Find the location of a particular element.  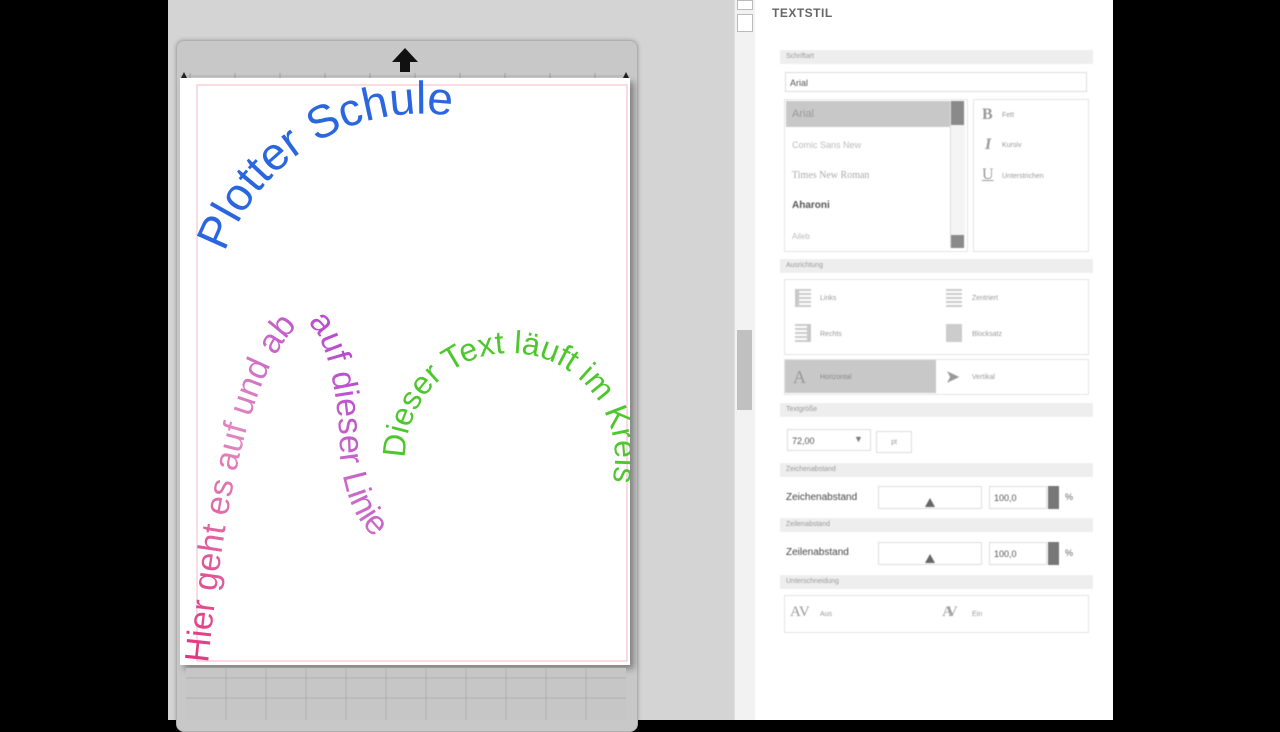

section-zeilenabstand: Zeilenabstand is located at coordinates (936, 525).